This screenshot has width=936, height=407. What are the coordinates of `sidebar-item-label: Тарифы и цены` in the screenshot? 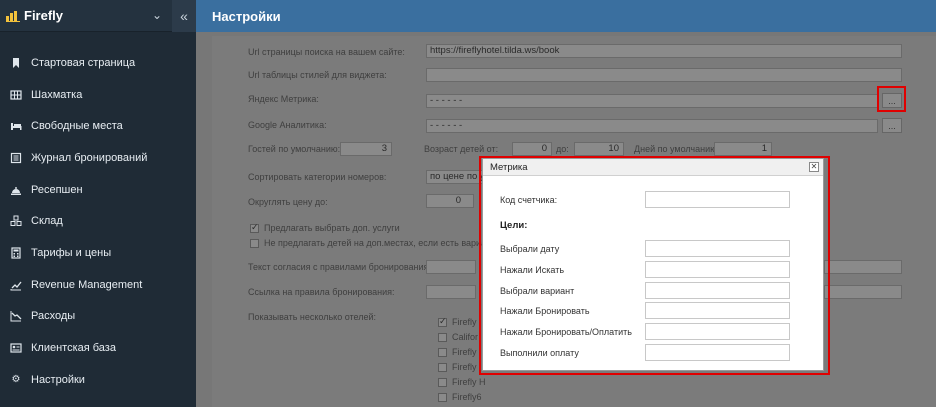 It's located at (71, 252).